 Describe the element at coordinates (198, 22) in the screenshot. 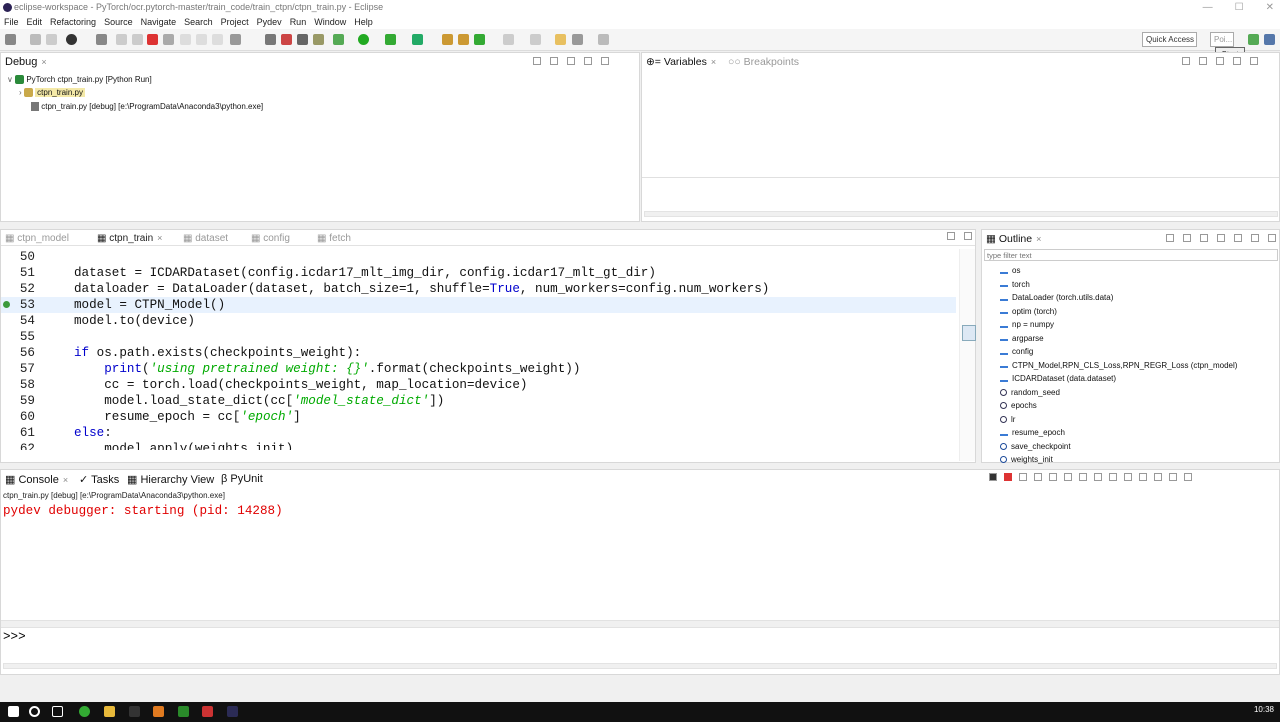

I see `menu-search: Search` at that location.